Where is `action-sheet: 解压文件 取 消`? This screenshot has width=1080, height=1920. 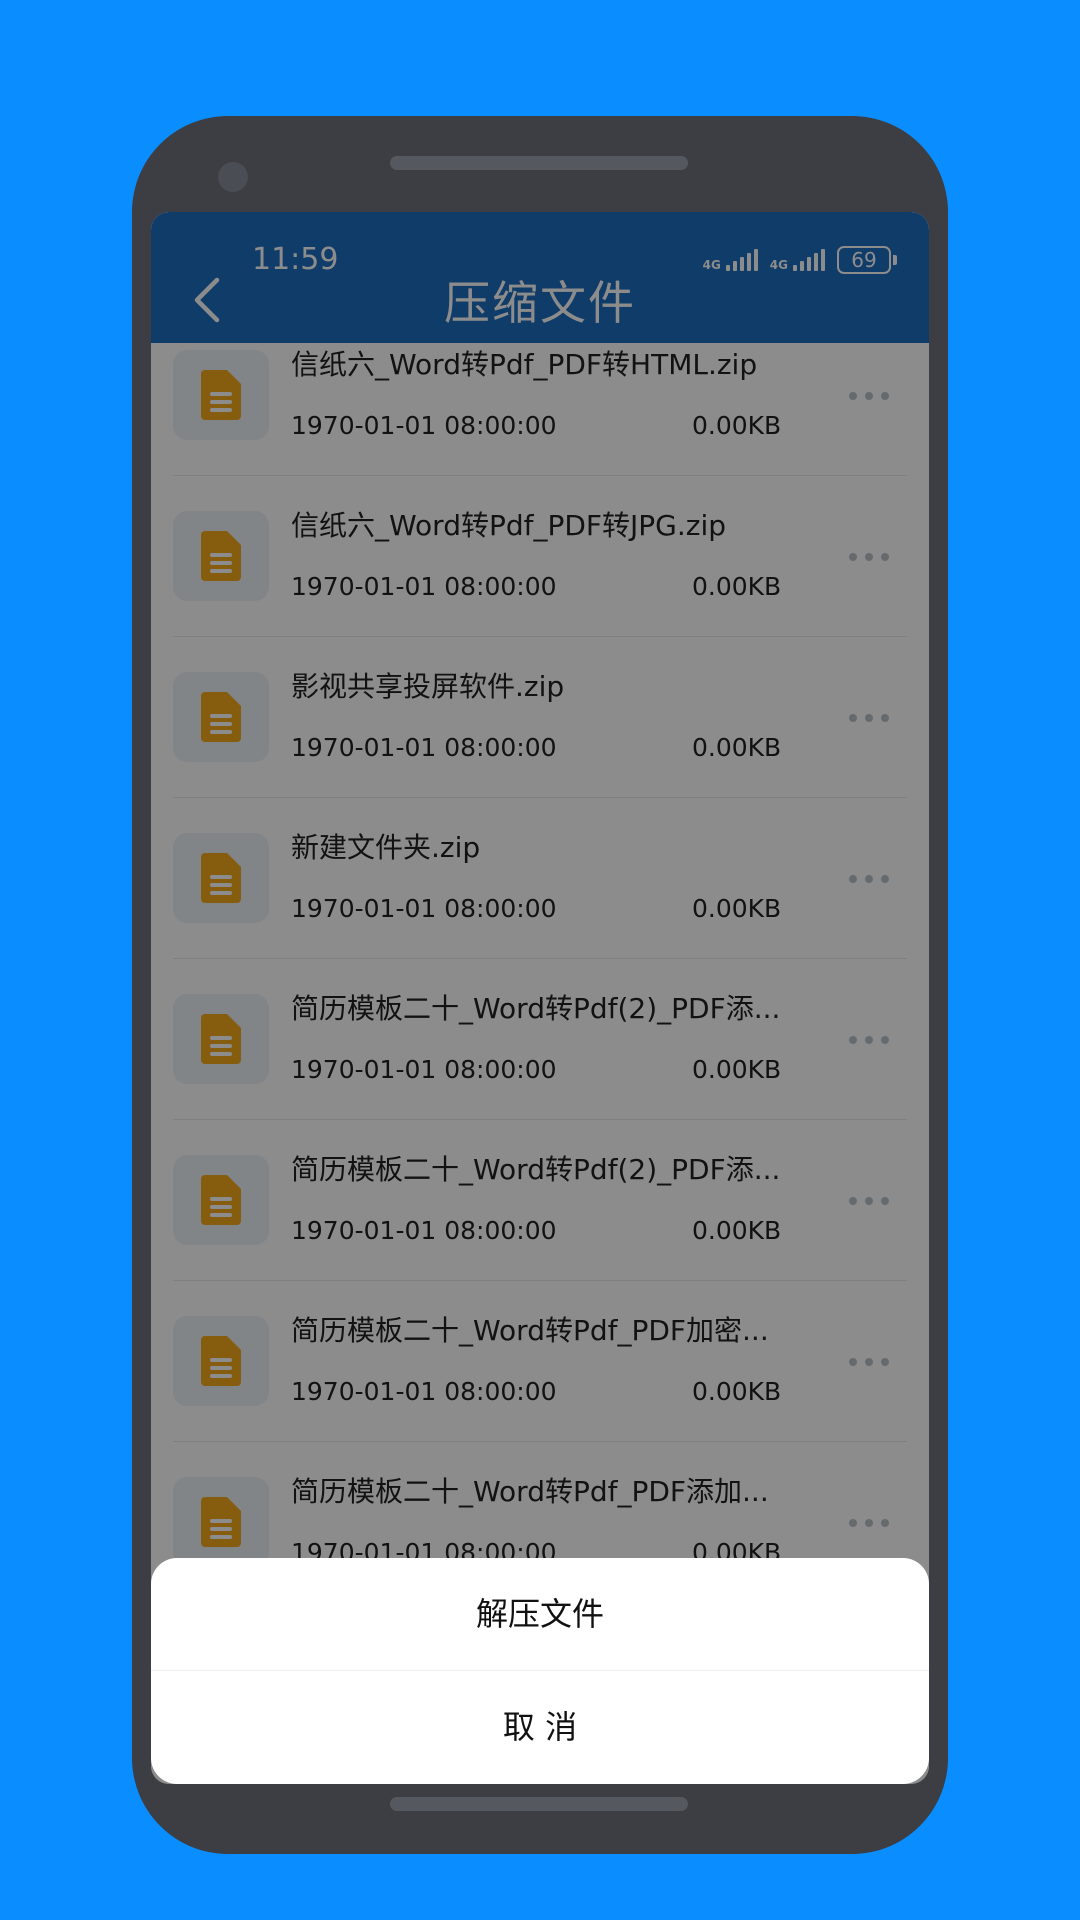 action-sheet: 解压文件 取 消 is located at coordinates (540, 1671).